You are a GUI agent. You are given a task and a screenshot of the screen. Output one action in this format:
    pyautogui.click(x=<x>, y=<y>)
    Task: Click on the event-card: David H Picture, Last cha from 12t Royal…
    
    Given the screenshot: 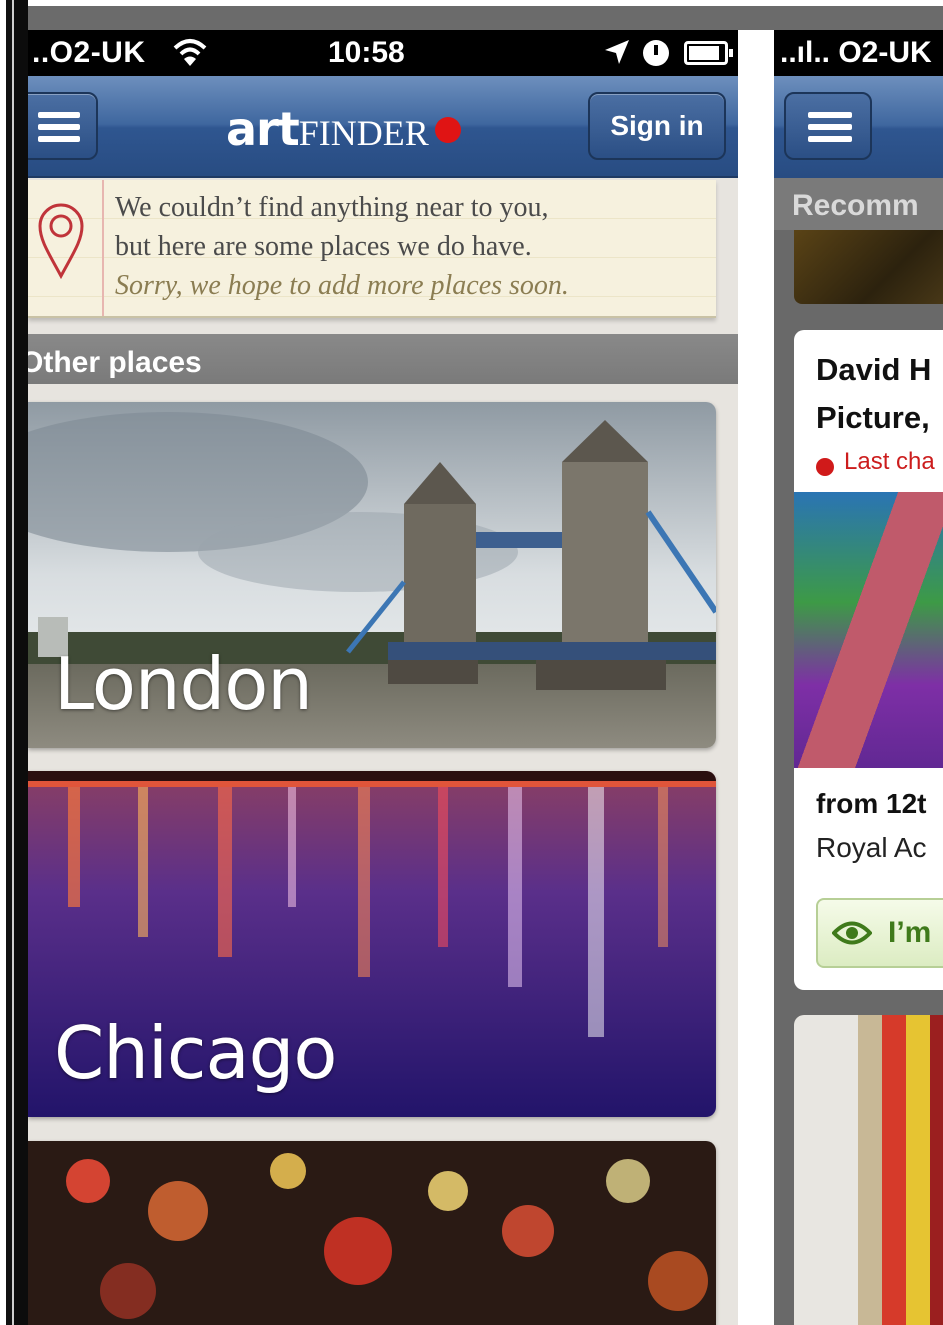 What is the action you would take?
    pyautogui.click(x=868, y=660)
    